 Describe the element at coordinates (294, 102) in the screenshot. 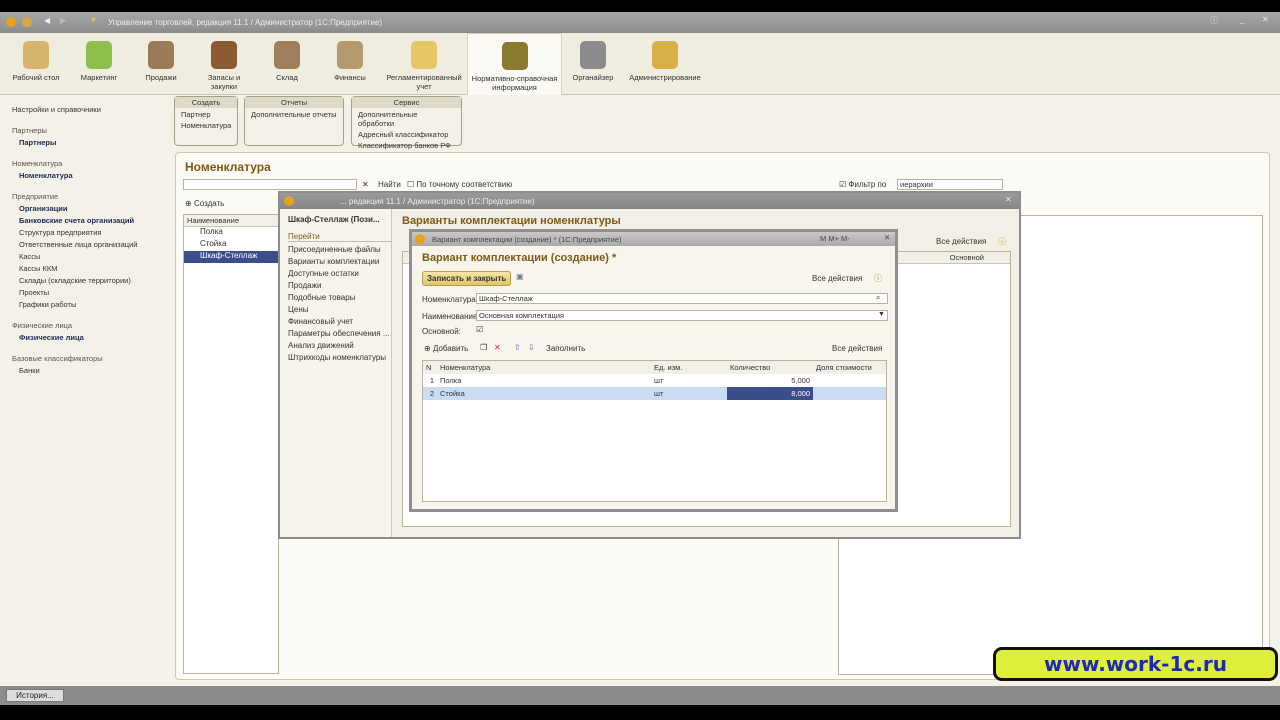

I see `reports-title: Отчеты` at that location.